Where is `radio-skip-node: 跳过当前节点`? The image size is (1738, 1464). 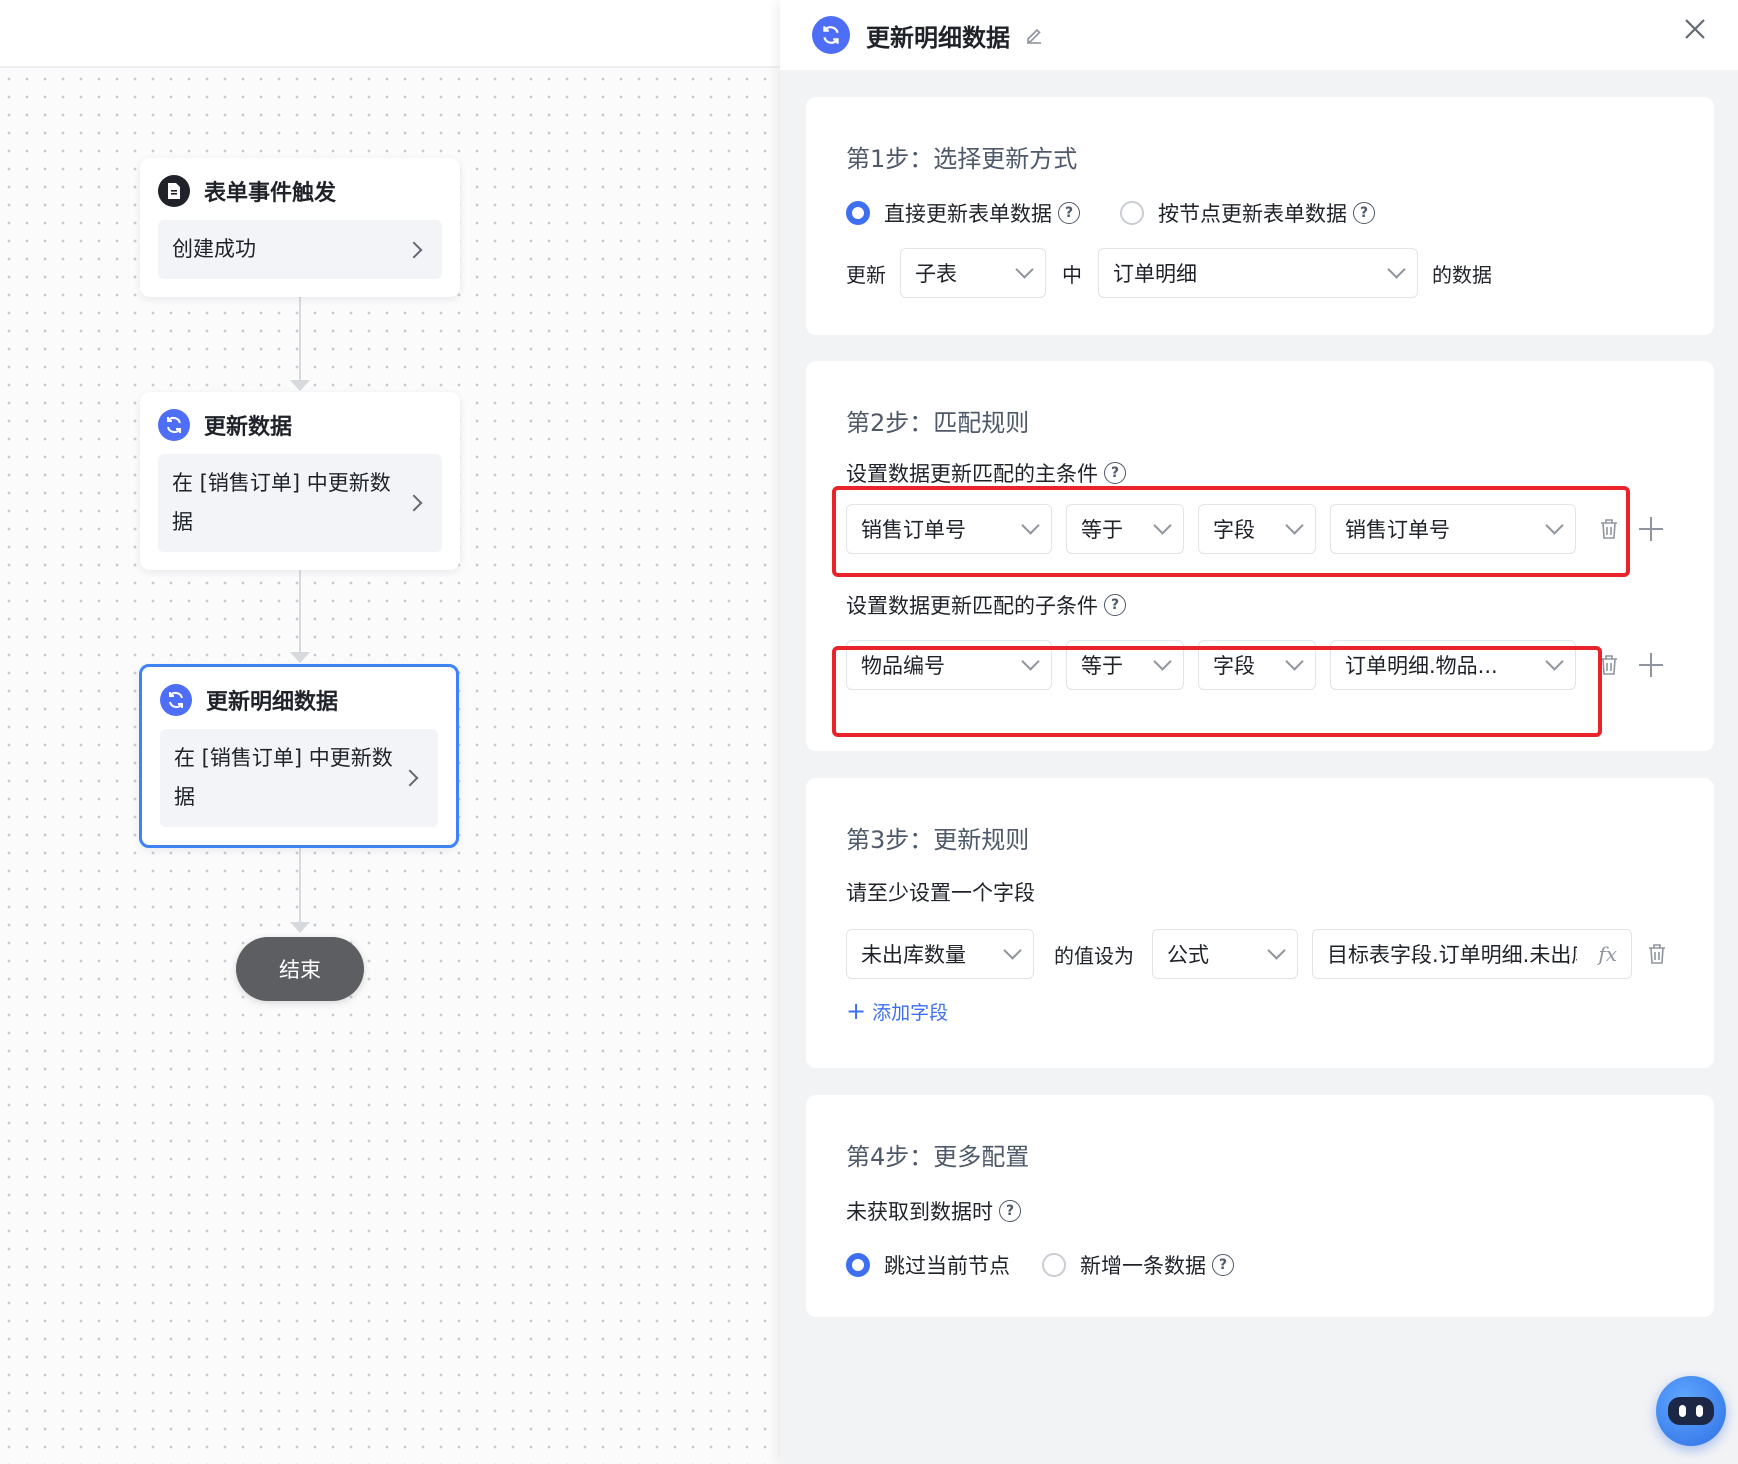
radio-skip-node: 跳过当前节点 is located at coordinates (928, 1265).